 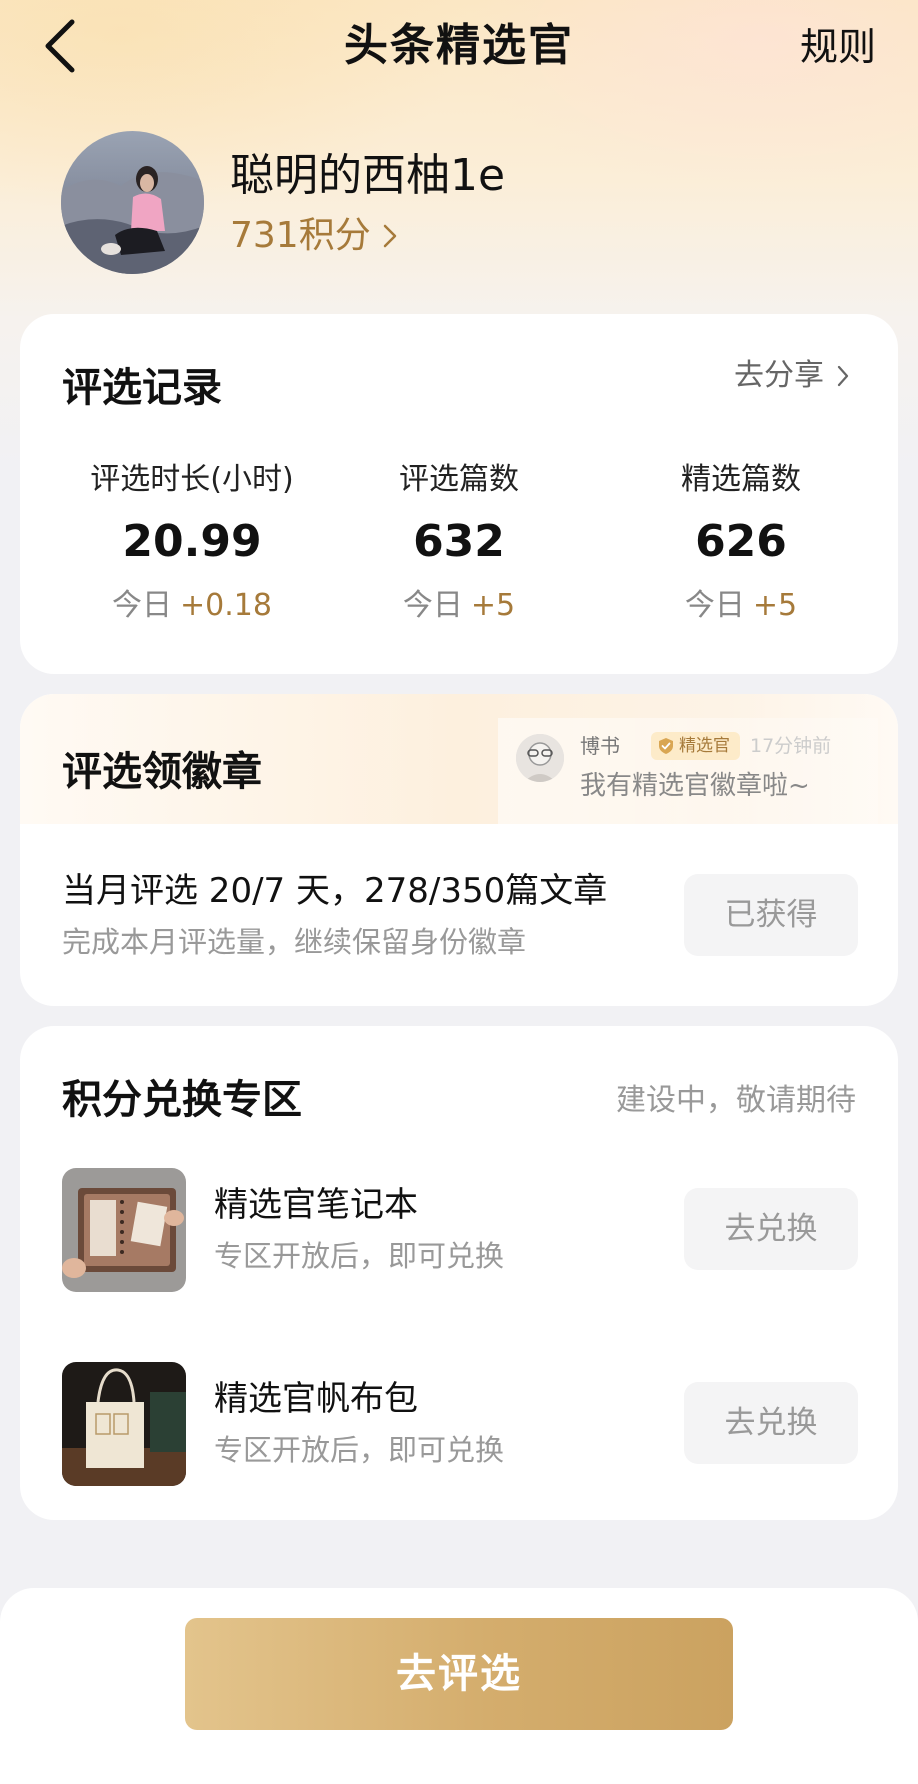 What do you see at coordinates (316, 1205) in the screenshot?
I see `item-name: 精选官笔记本` at bounding box center [316, 1205].